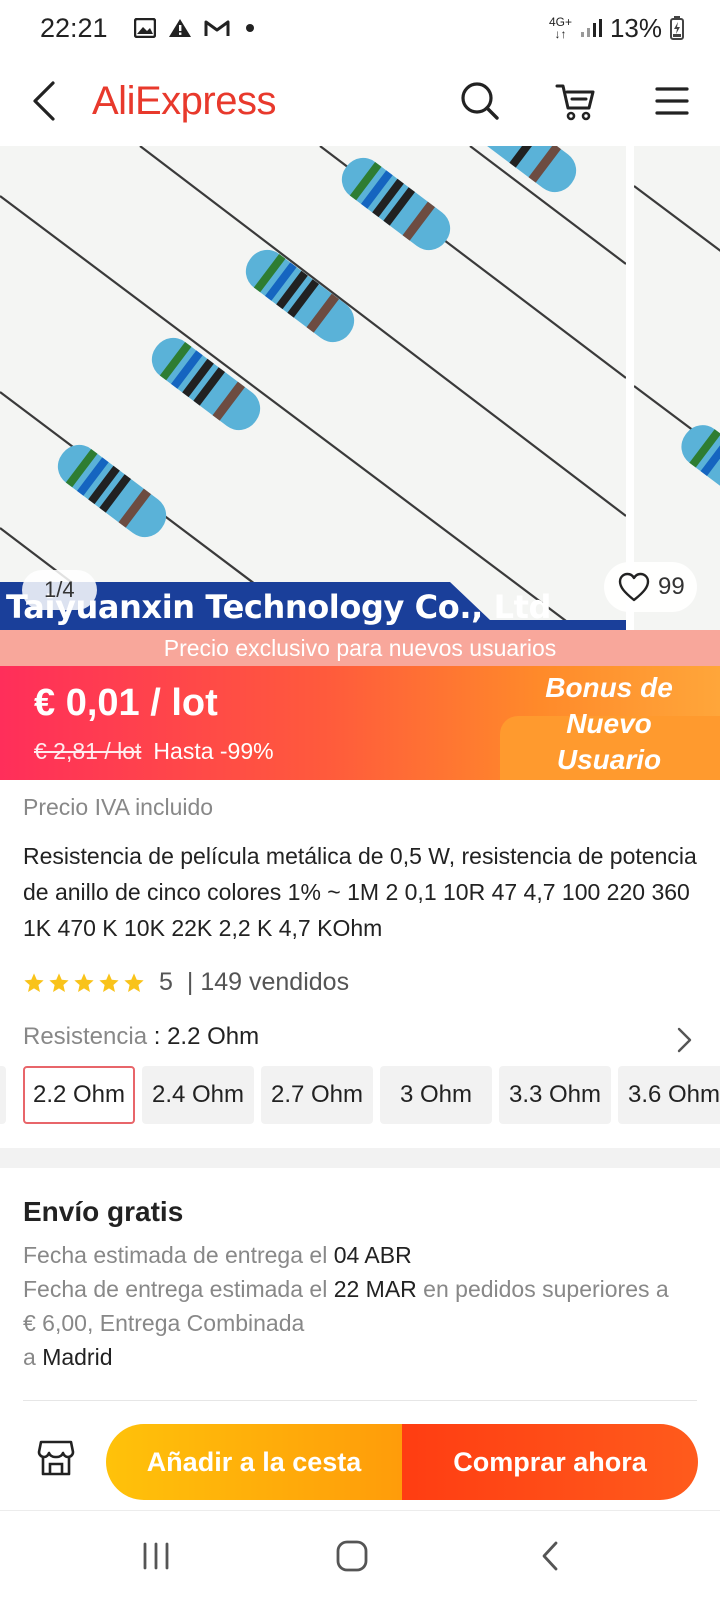 This screenshot has height=1600, width=720. I want to click on cart-icon, so click(575, 102).